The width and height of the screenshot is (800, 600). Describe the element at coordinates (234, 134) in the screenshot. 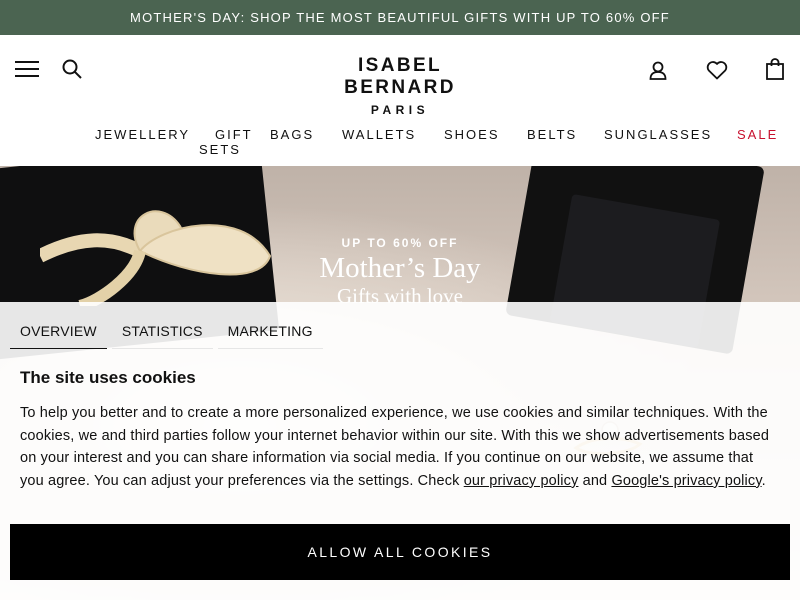

I see `nav-item-gift-sets: GIFT` at that location.